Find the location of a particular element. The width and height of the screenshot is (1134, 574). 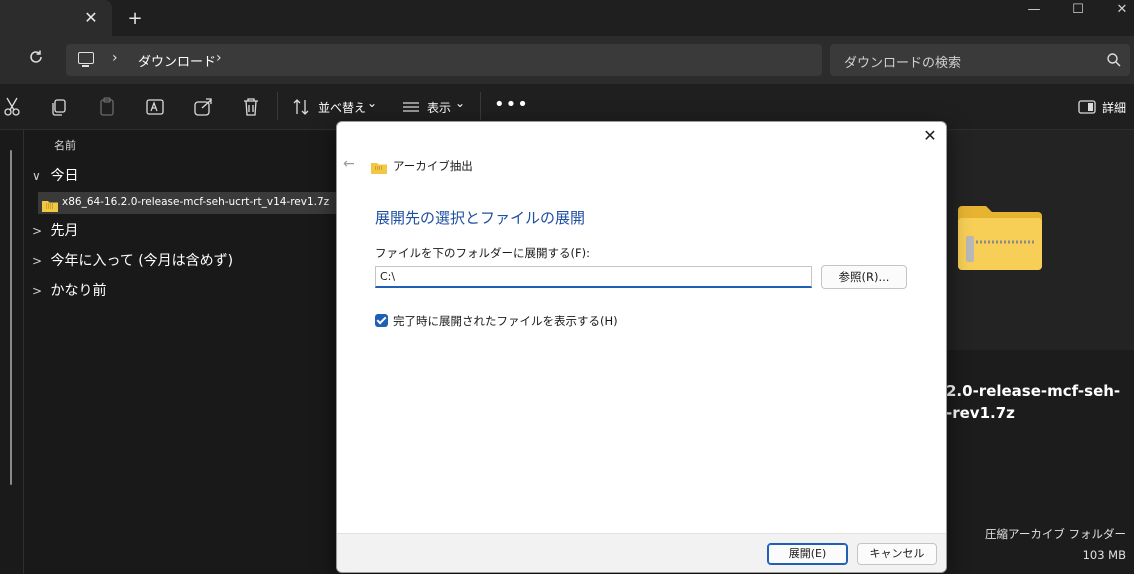

navigation-scrollbar is located at coordinates (11, 317).